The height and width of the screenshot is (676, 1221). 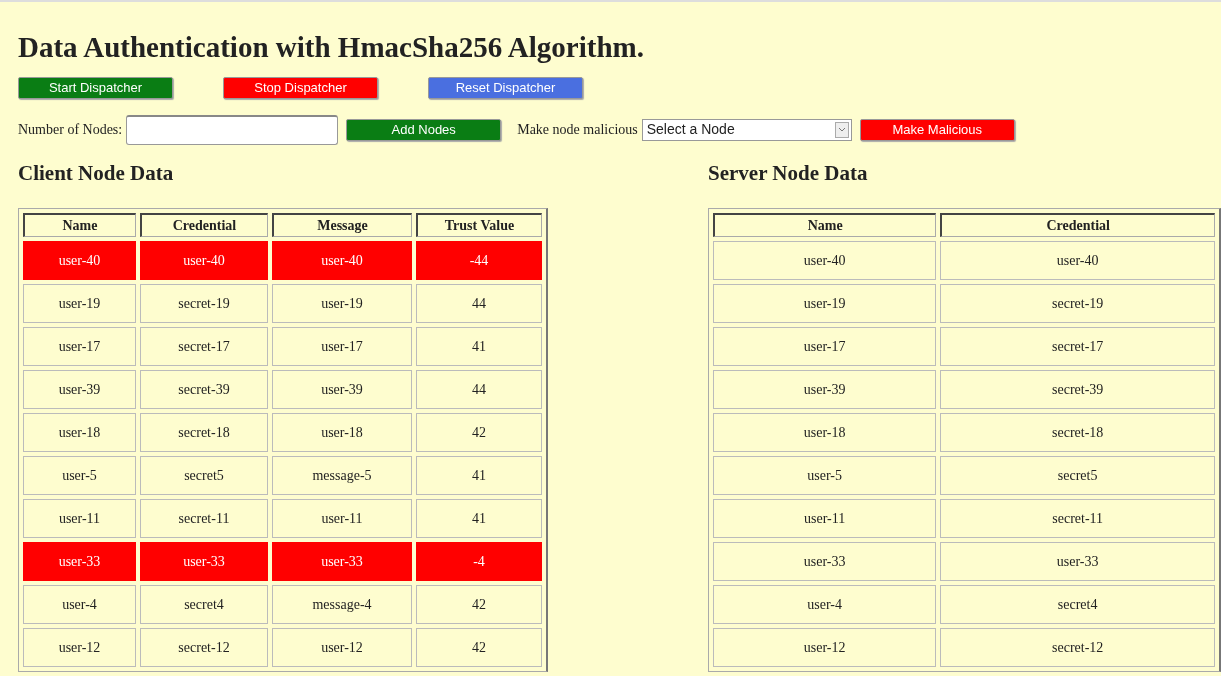 I want to click on stop-dispatcher-button: Stop Dispatcher, so click(x=300, y=87).